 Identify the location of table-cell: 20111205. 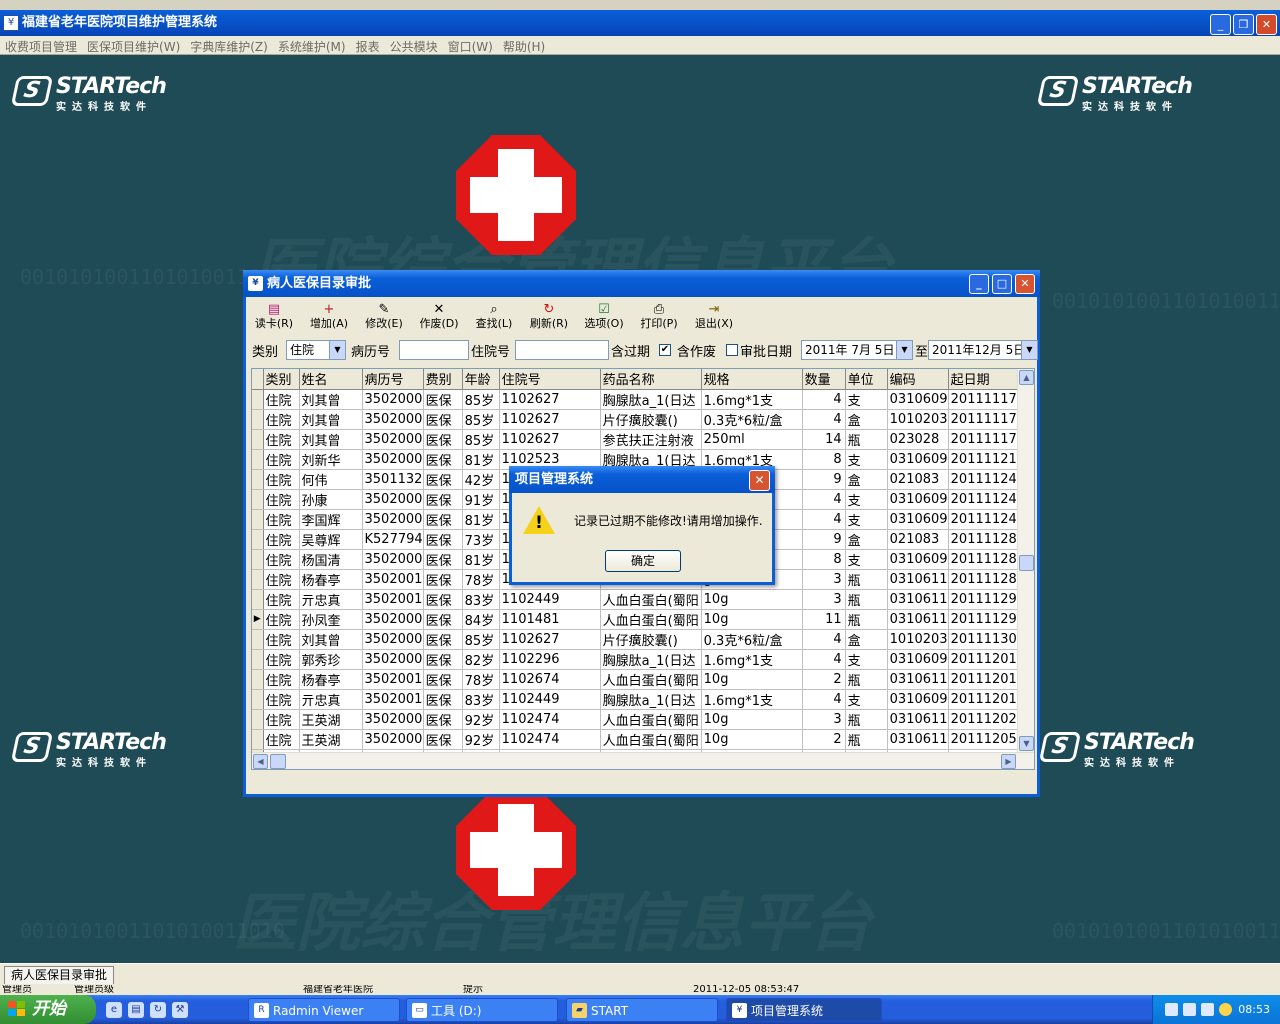
(983, 739).